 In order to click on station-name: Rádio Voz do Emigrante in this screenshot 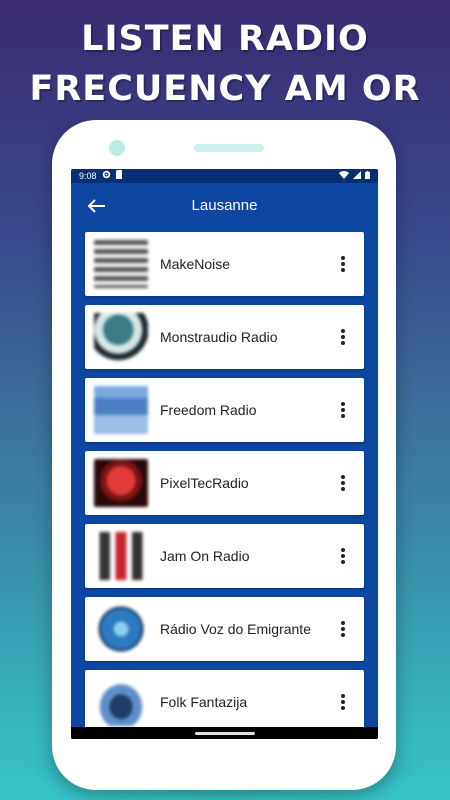, I will do `click(235, 628)`.